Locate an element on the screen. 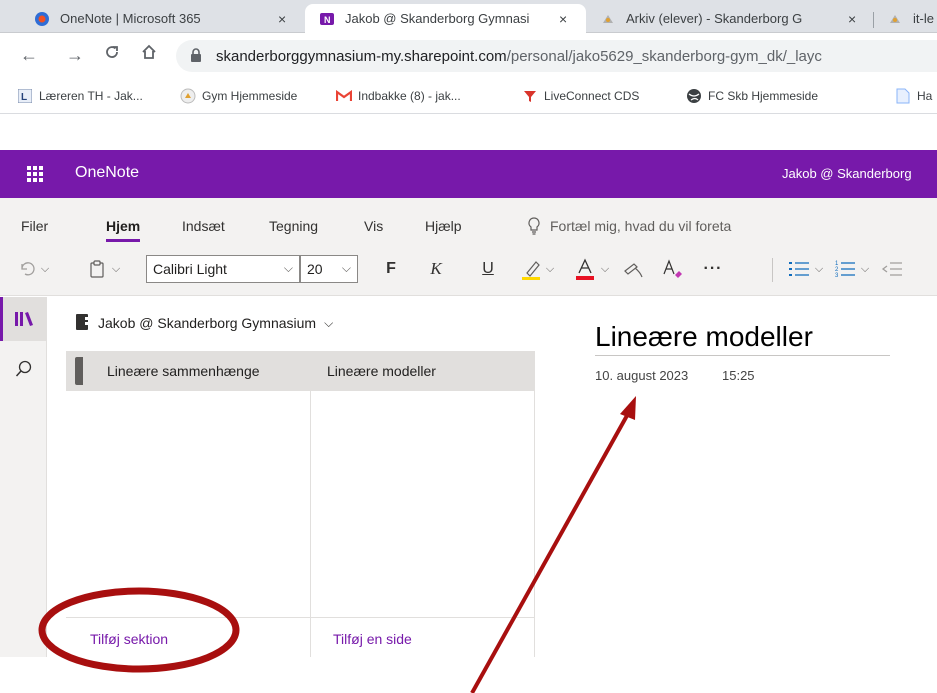  section-label: Lineære sammenhænge is located at coordinates (183, 371).